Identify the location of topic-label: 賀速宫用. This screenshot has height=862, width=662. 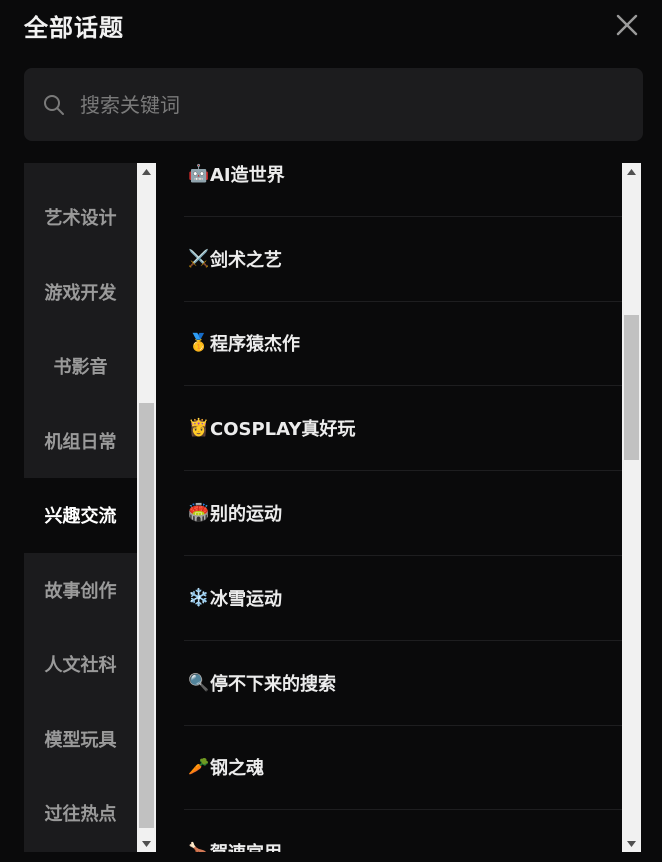
(246, 845).